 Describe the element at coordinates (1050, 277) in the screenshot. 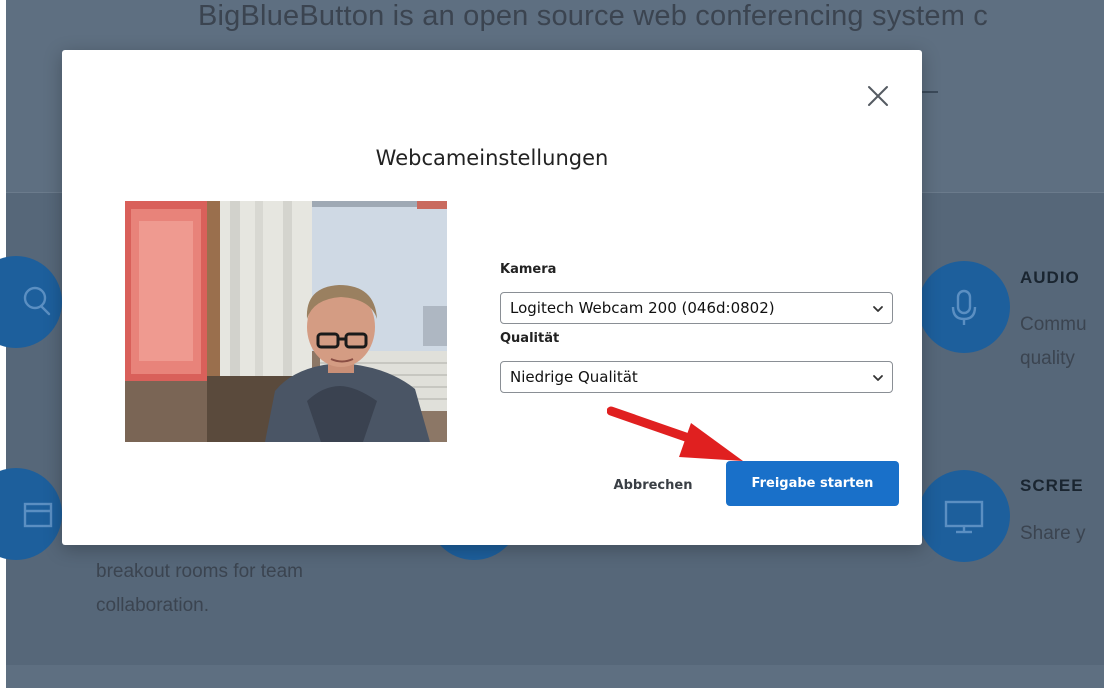

I see `feature-audio-title: AUDIO` at that location.